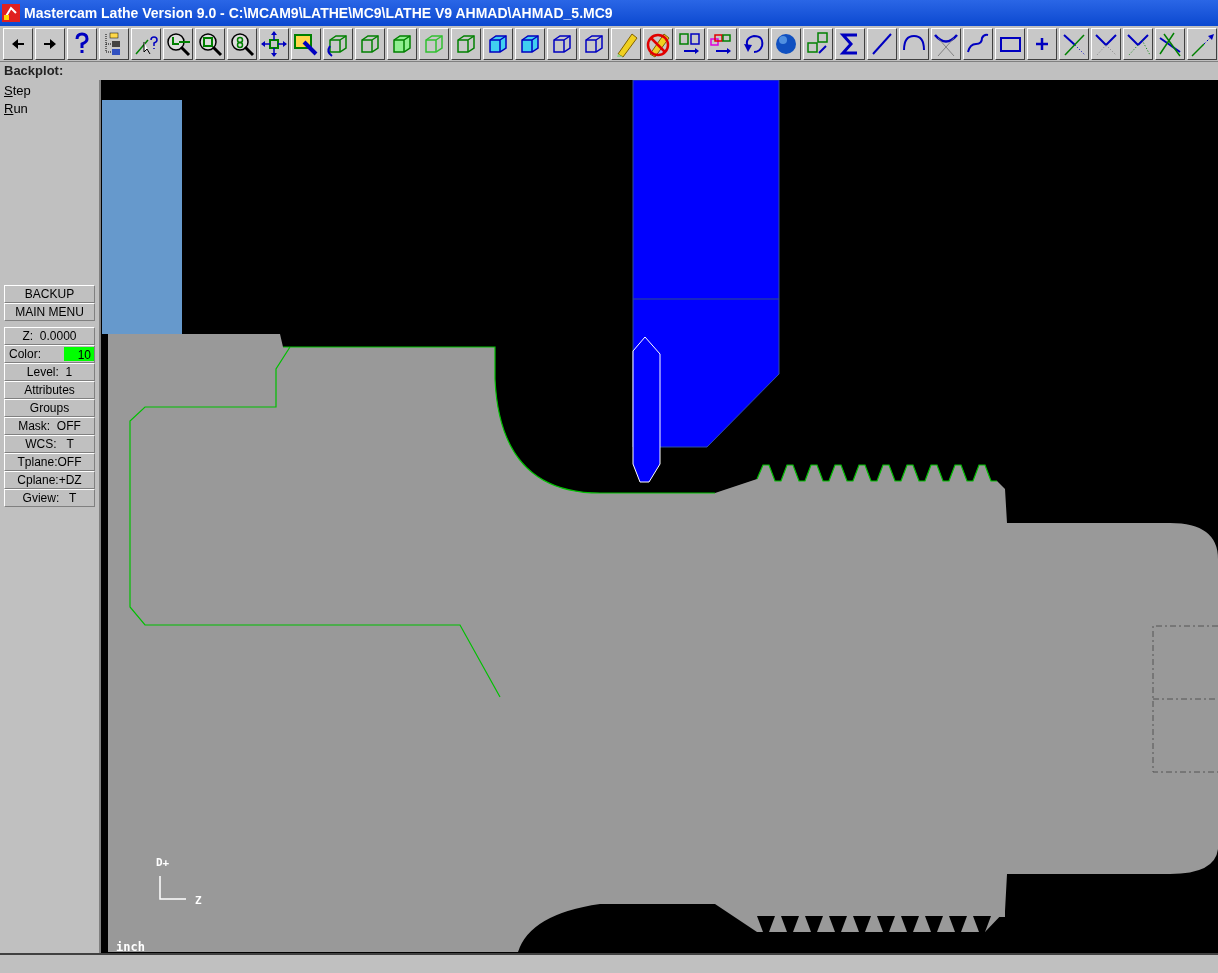  I want to click on axis-label: D+, so click(163, 863).